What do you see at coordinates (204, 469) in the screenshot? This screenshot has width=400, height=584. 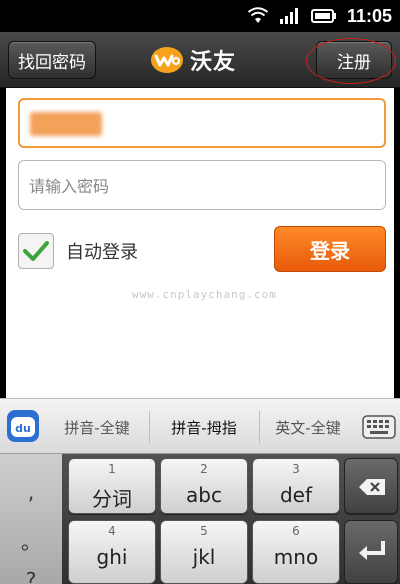 I see `key-number: 2` at bounding box center [204, 469].